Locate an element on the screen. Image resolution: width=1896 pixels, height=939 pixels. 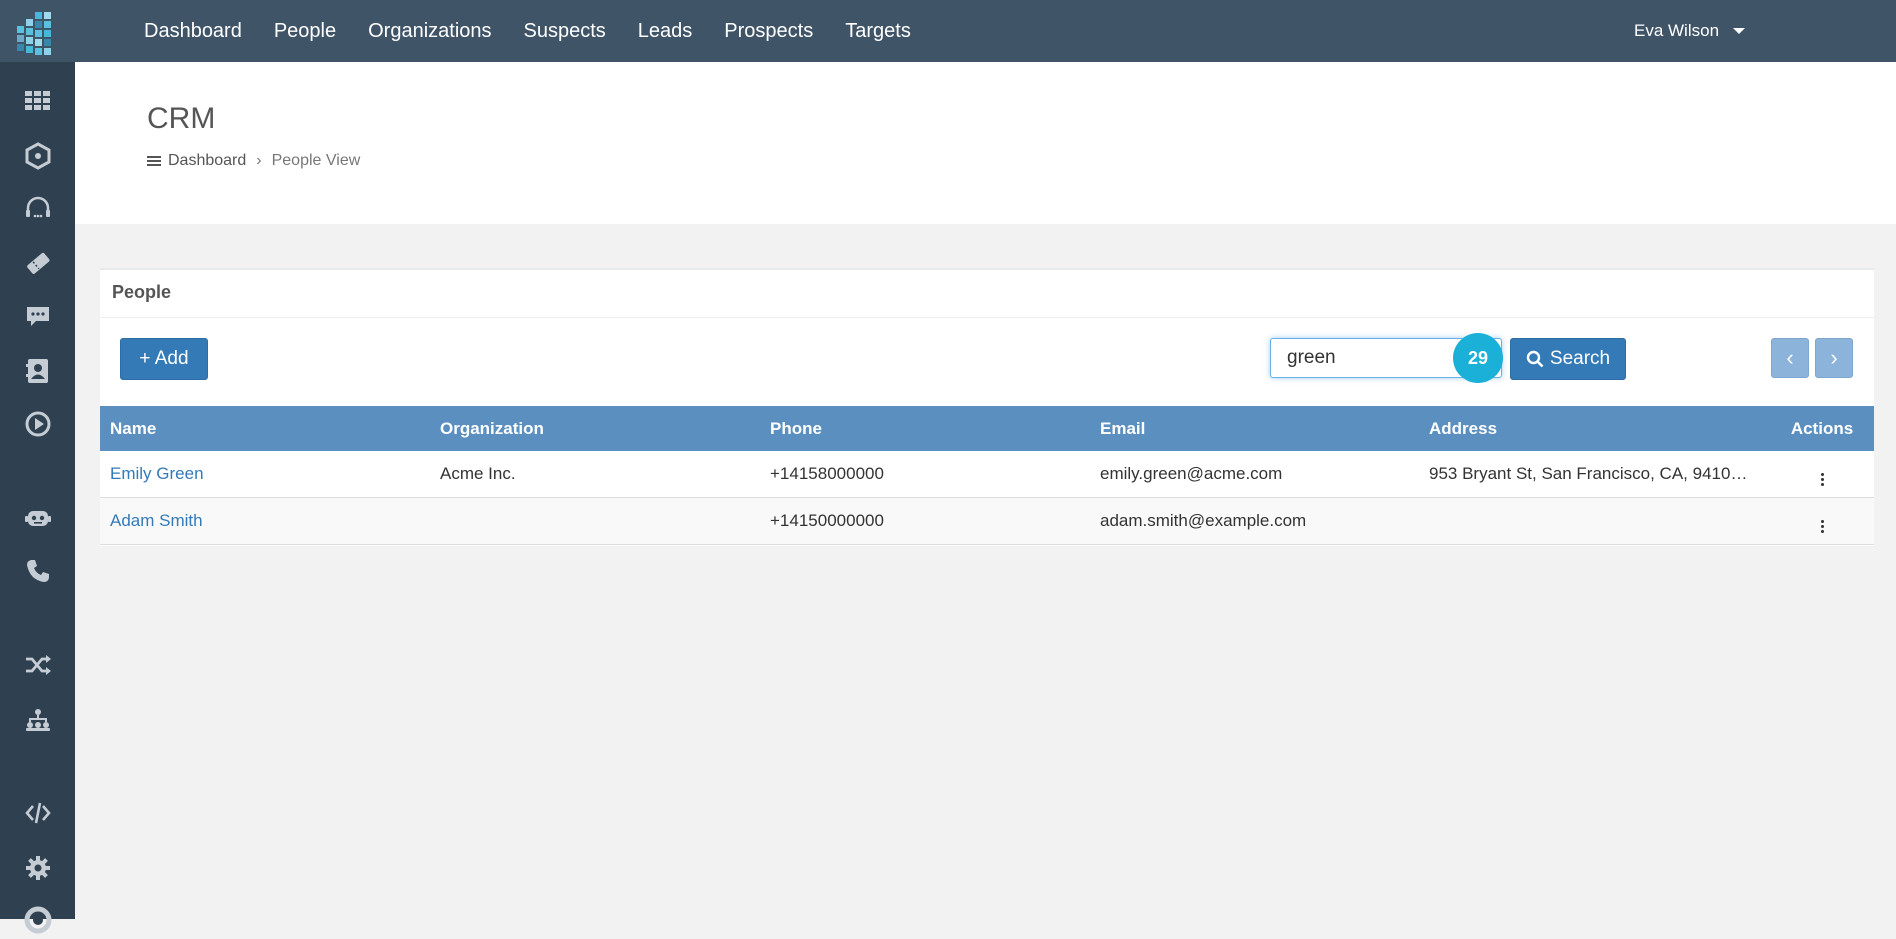
caret-down-icon is located at coordinates (1739, 31).